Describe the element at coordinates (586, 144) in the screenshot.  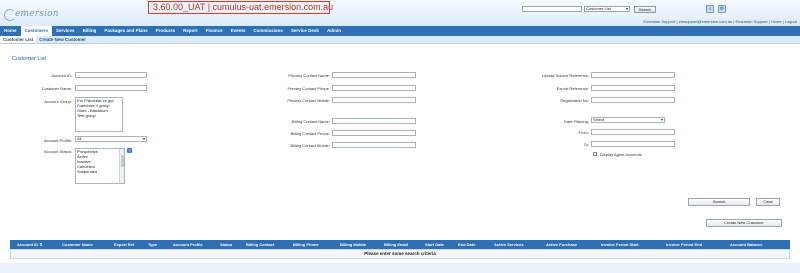
I see `to-label: To:` at that location.